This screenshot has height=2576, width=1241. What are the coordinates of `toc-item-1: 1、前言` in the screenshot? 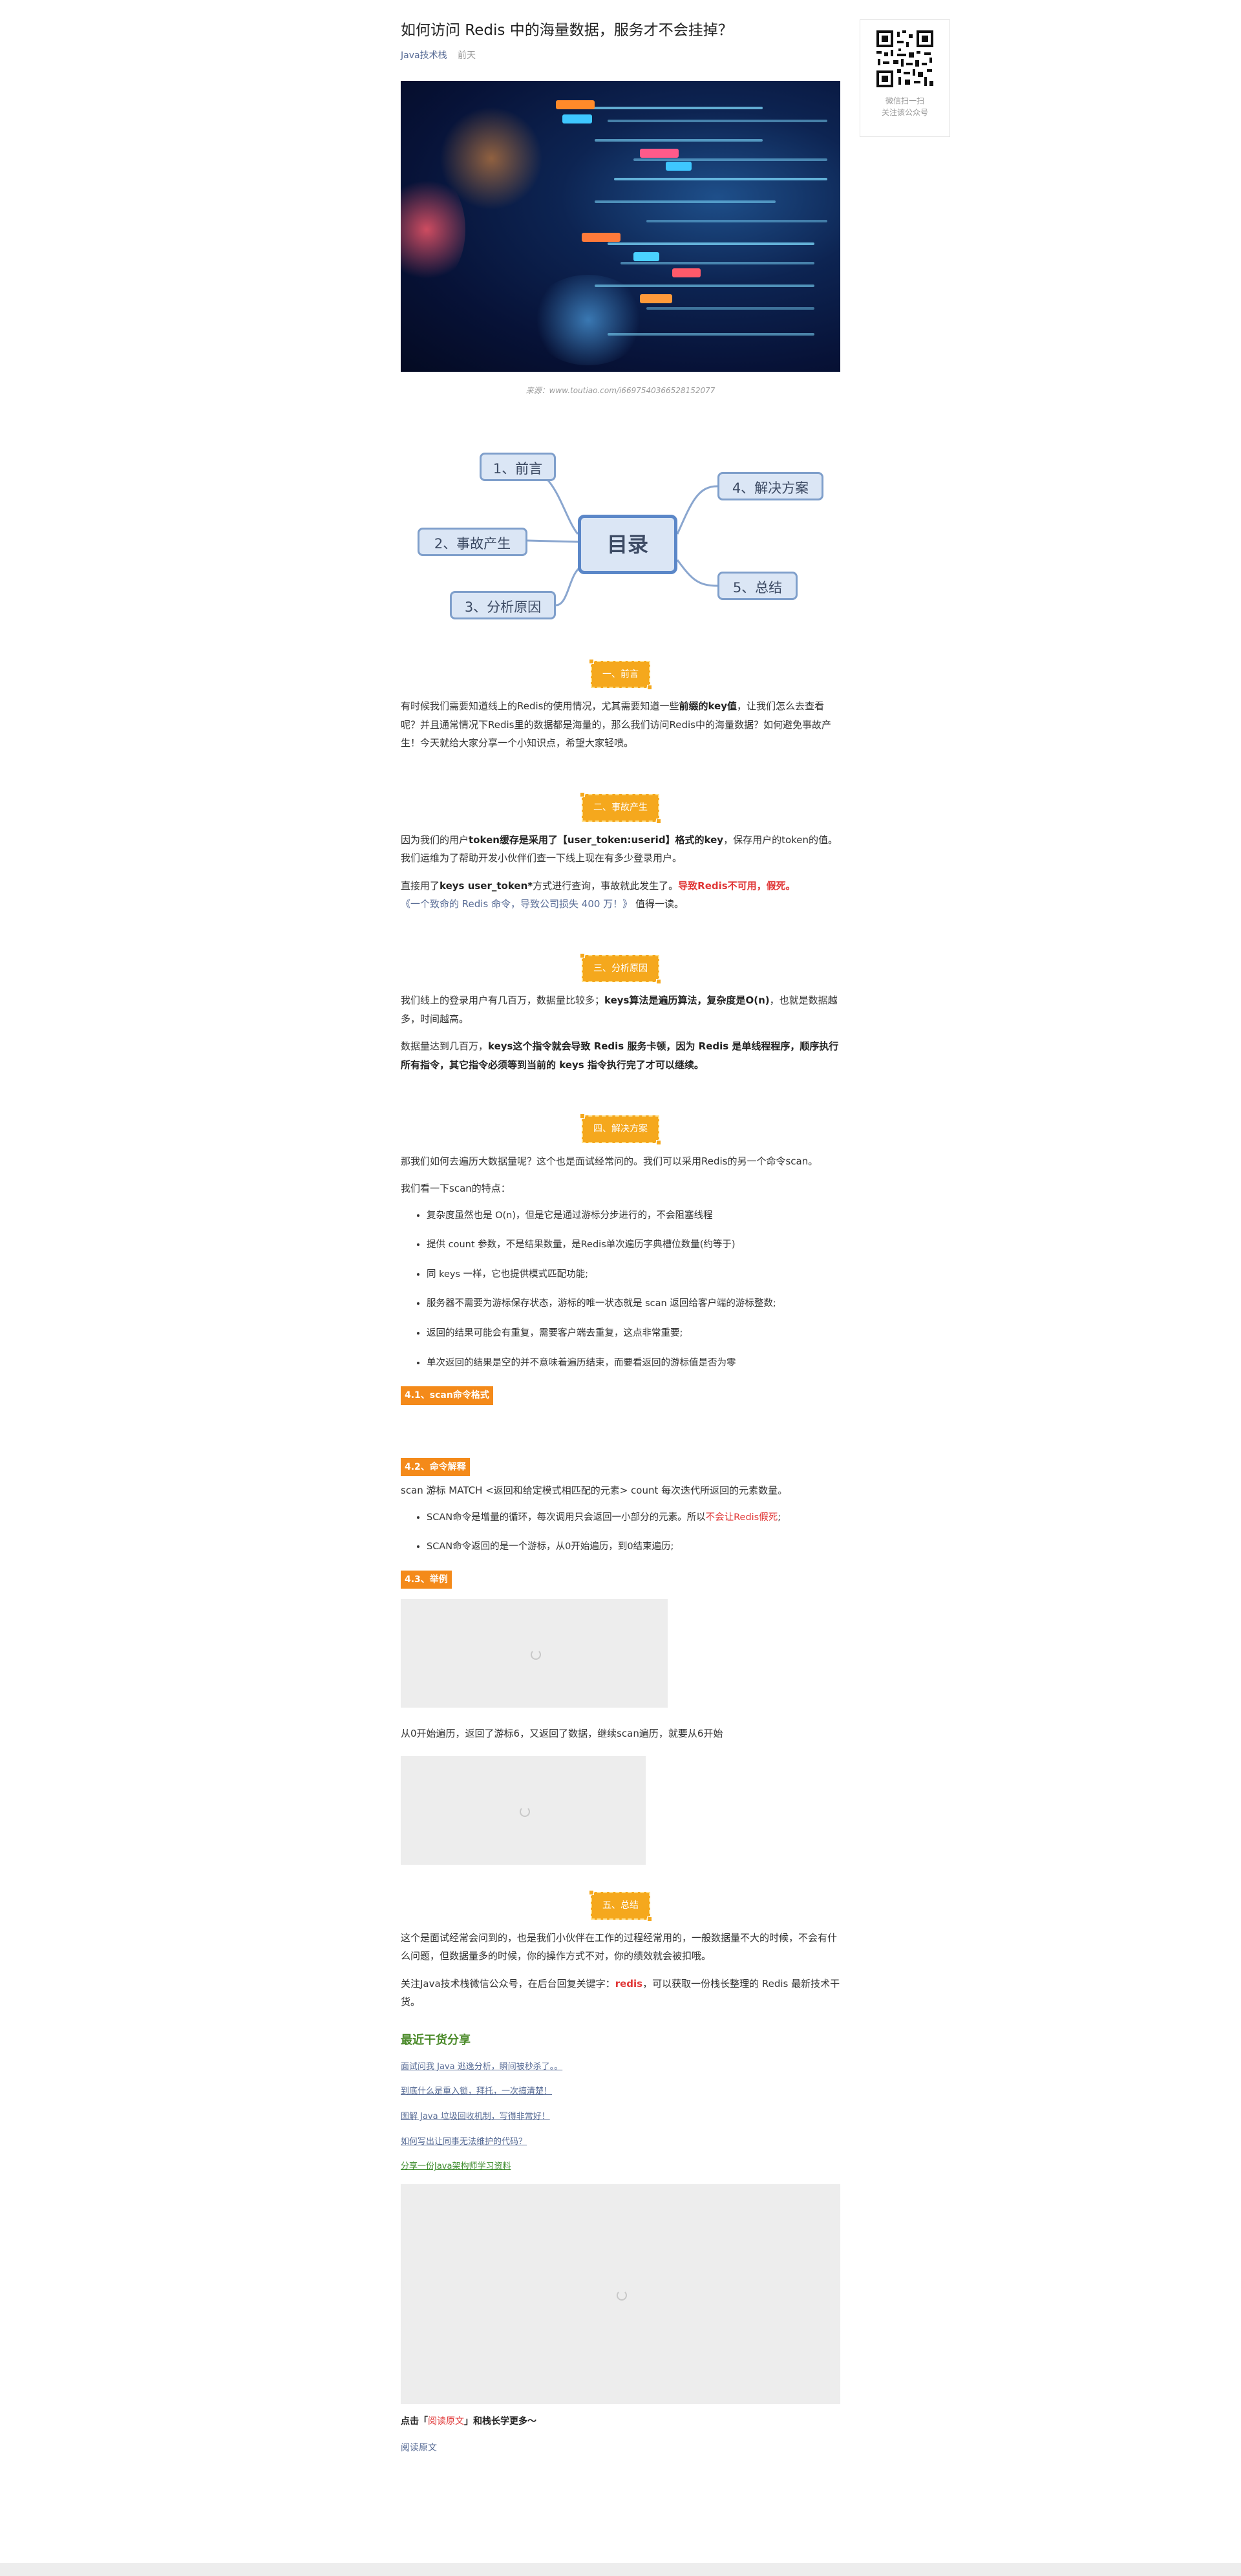 It's located at (518, 467).